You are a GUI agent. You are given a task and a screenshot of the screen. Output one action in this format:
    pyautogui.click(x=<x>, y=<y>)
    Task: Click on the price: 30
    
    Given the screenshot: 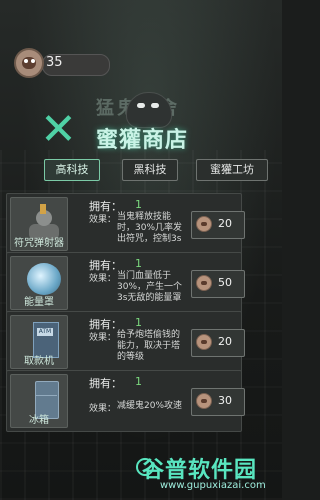 What is the action you would take?
    pyautogui.click(x=225, y=400)
    